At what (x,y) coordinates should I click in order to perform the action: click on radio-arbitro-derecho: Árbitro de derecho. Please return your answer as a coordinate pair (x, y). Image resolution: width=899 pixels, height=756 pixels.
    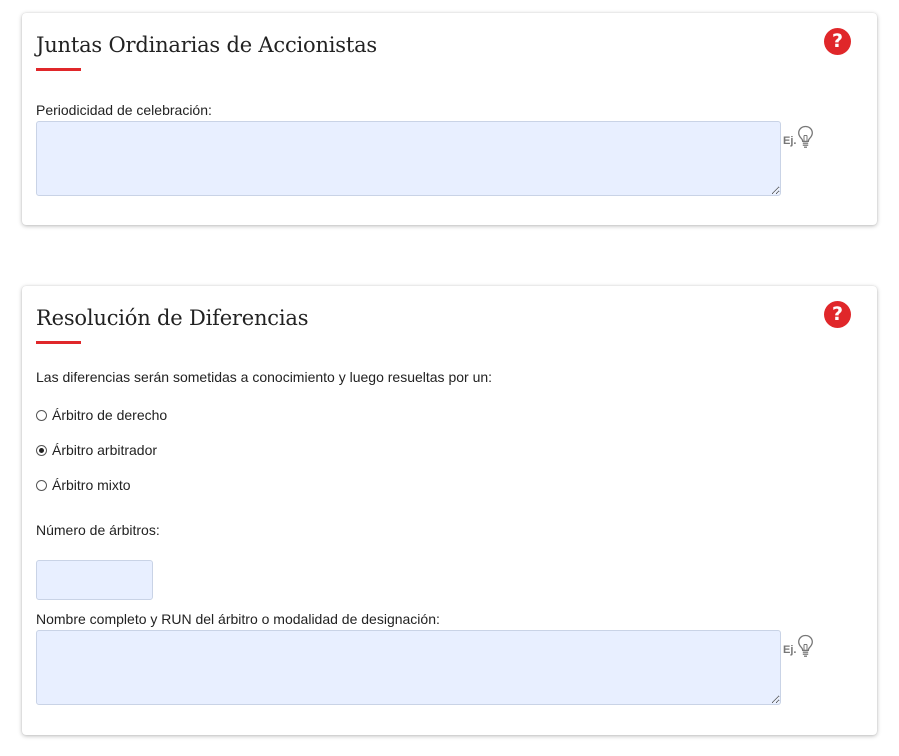
    Looking at the image, I should click on (101, 415).